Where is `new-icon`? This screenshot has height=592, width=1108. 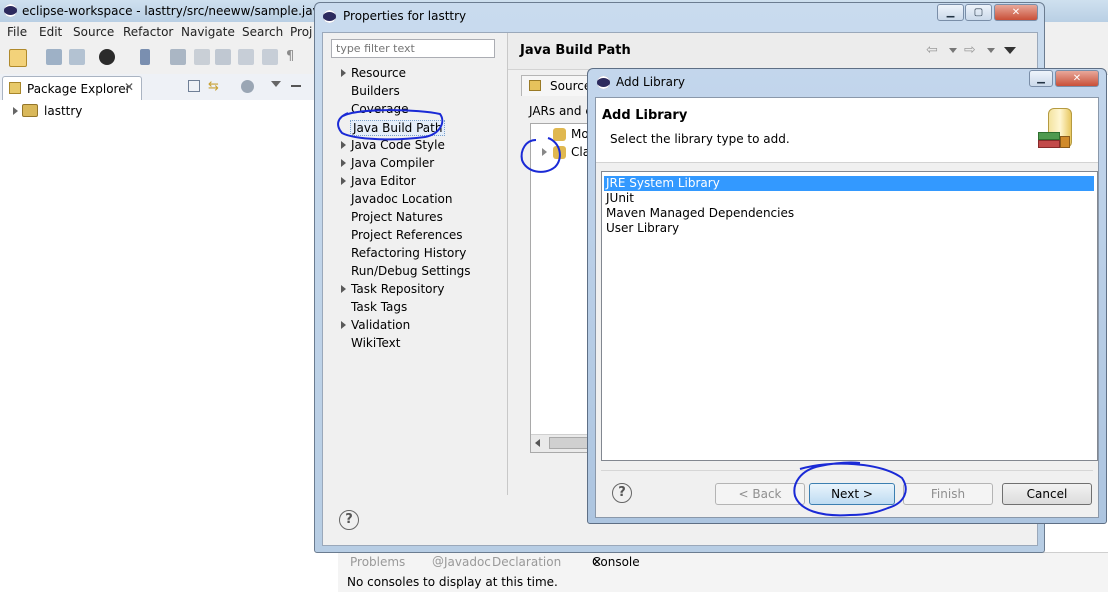
new-icon is located at coordinates (18, 58).